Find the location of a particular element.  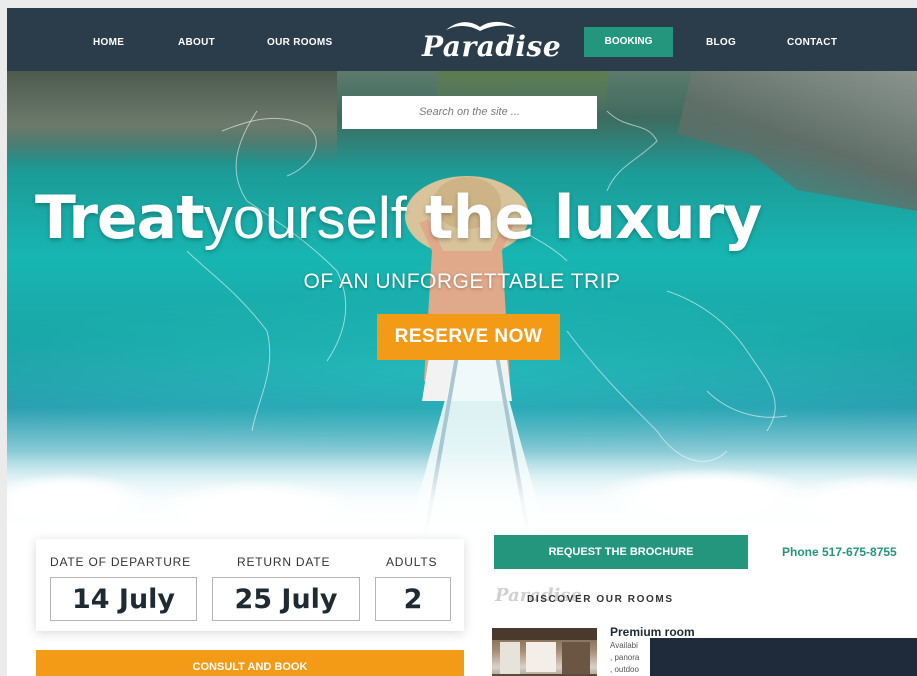

nav-booking: BOOKING is located at coordinates (628, 42).